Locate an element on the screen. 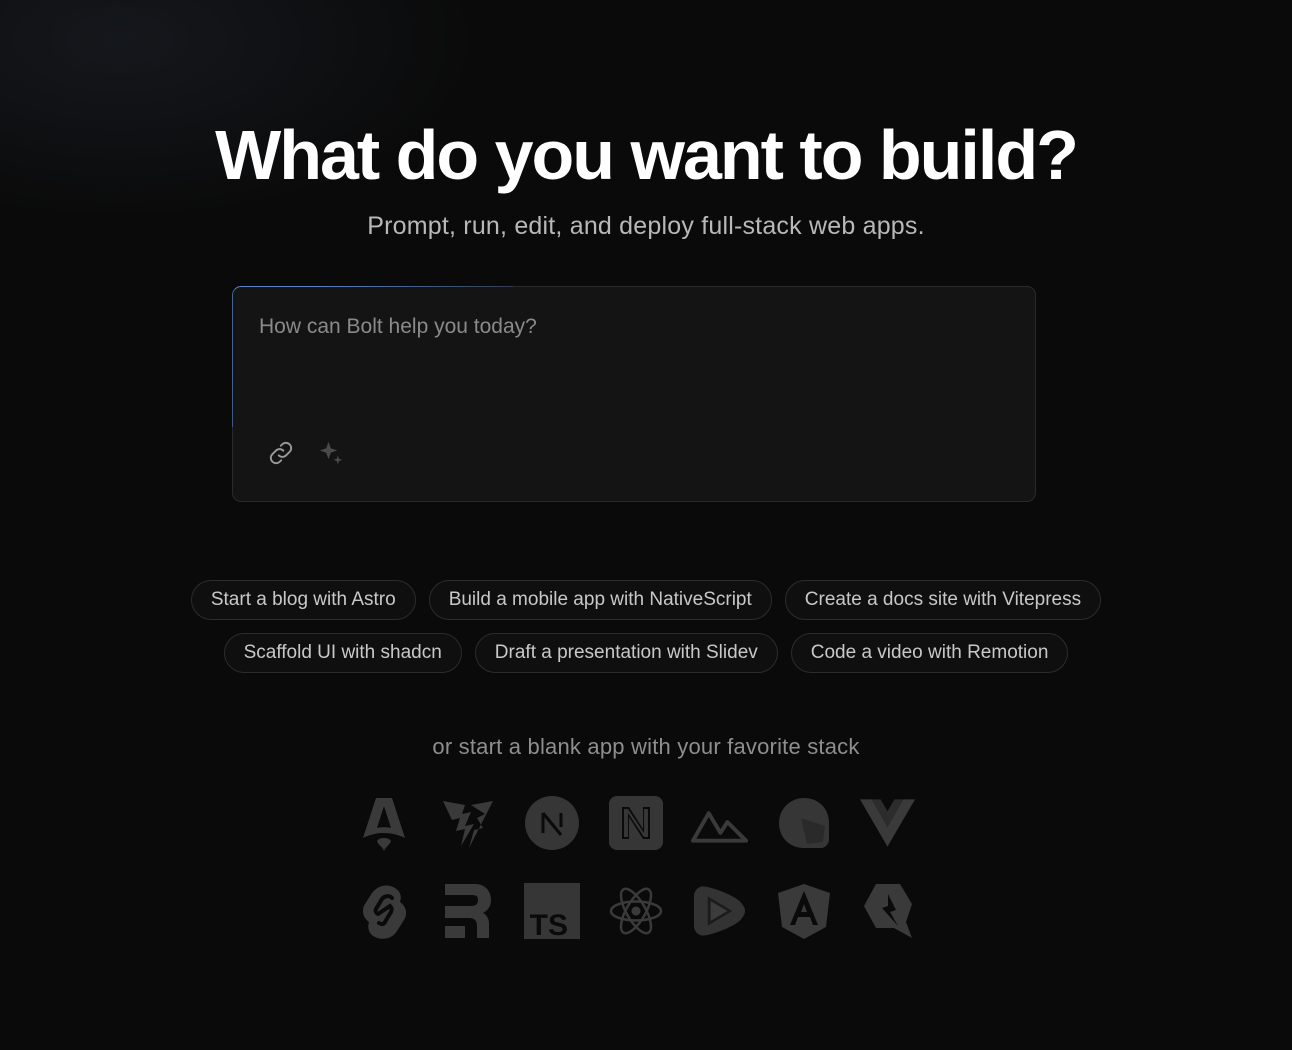  react-icon is located at coordinates (635, 911).